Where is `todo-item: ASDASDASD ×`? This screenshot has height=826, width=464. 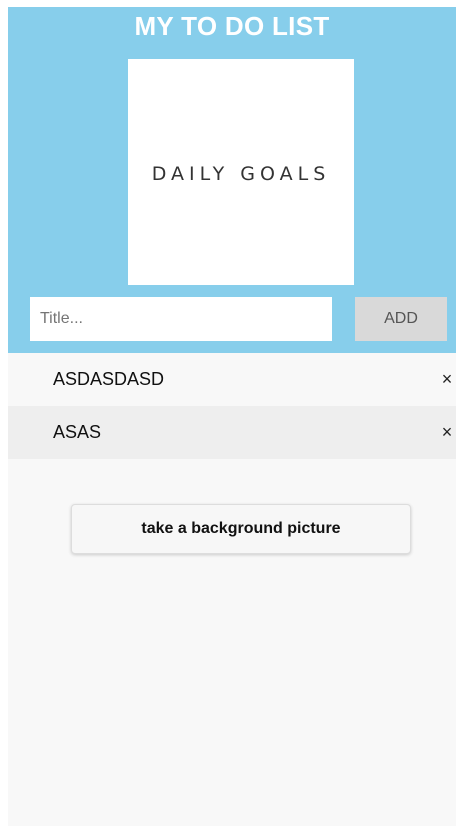 todo-item: ASDASDASD × is located at coordinates (232, 379).